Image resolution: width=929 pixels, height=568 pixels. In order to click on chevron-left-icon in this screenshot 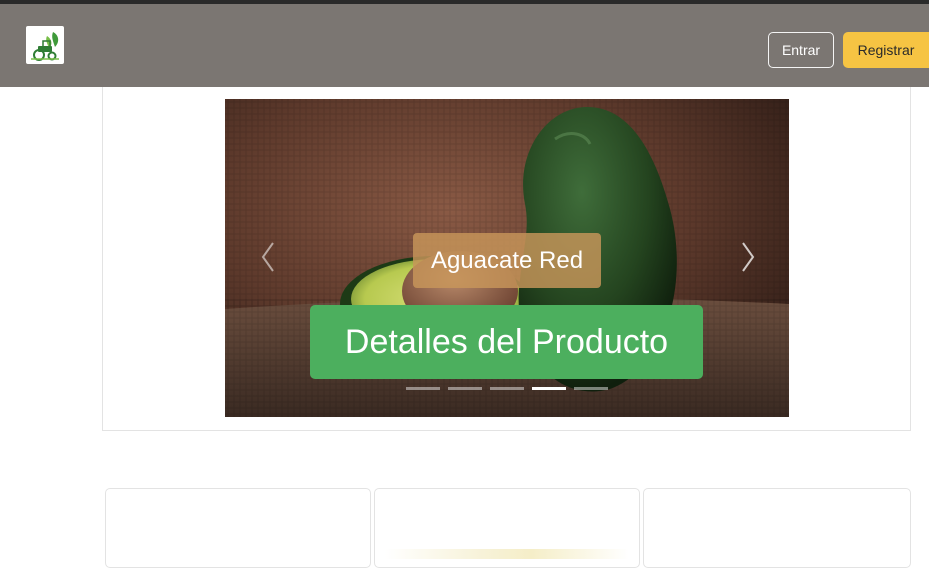, I will do `click(267, 257)`.